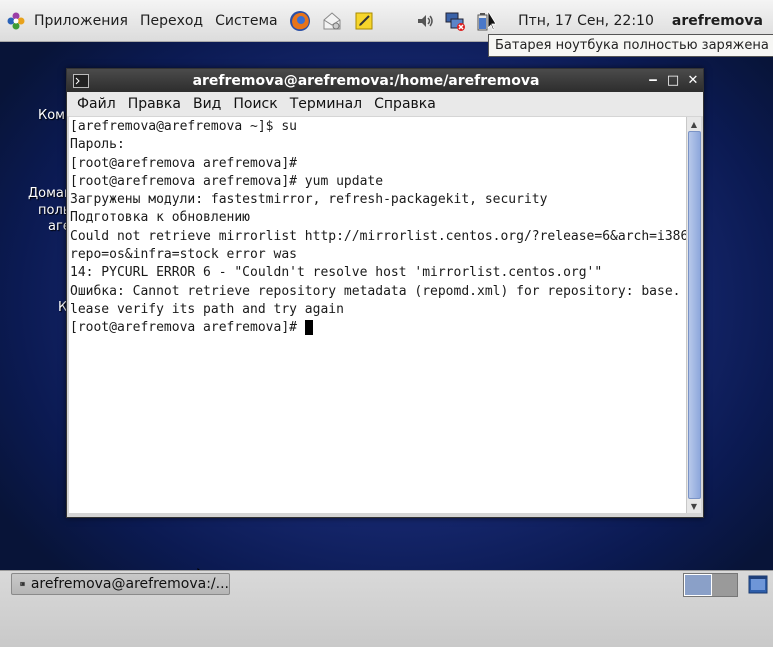 The width and height of the screenshot is (773, 647). What do you see at coordinates (51, 115) in the screenshot?
I see `desktop-icon-computer-label: Ком` at bounding box center [51, 115].